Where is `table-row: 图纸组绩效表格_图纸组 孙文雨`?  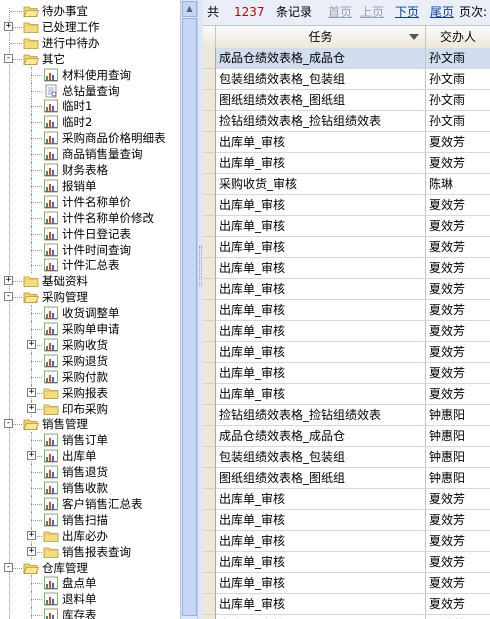
table-row: 图纸组绩效表格_图纸组 孙文雨 is located at coordinates (346, 100).